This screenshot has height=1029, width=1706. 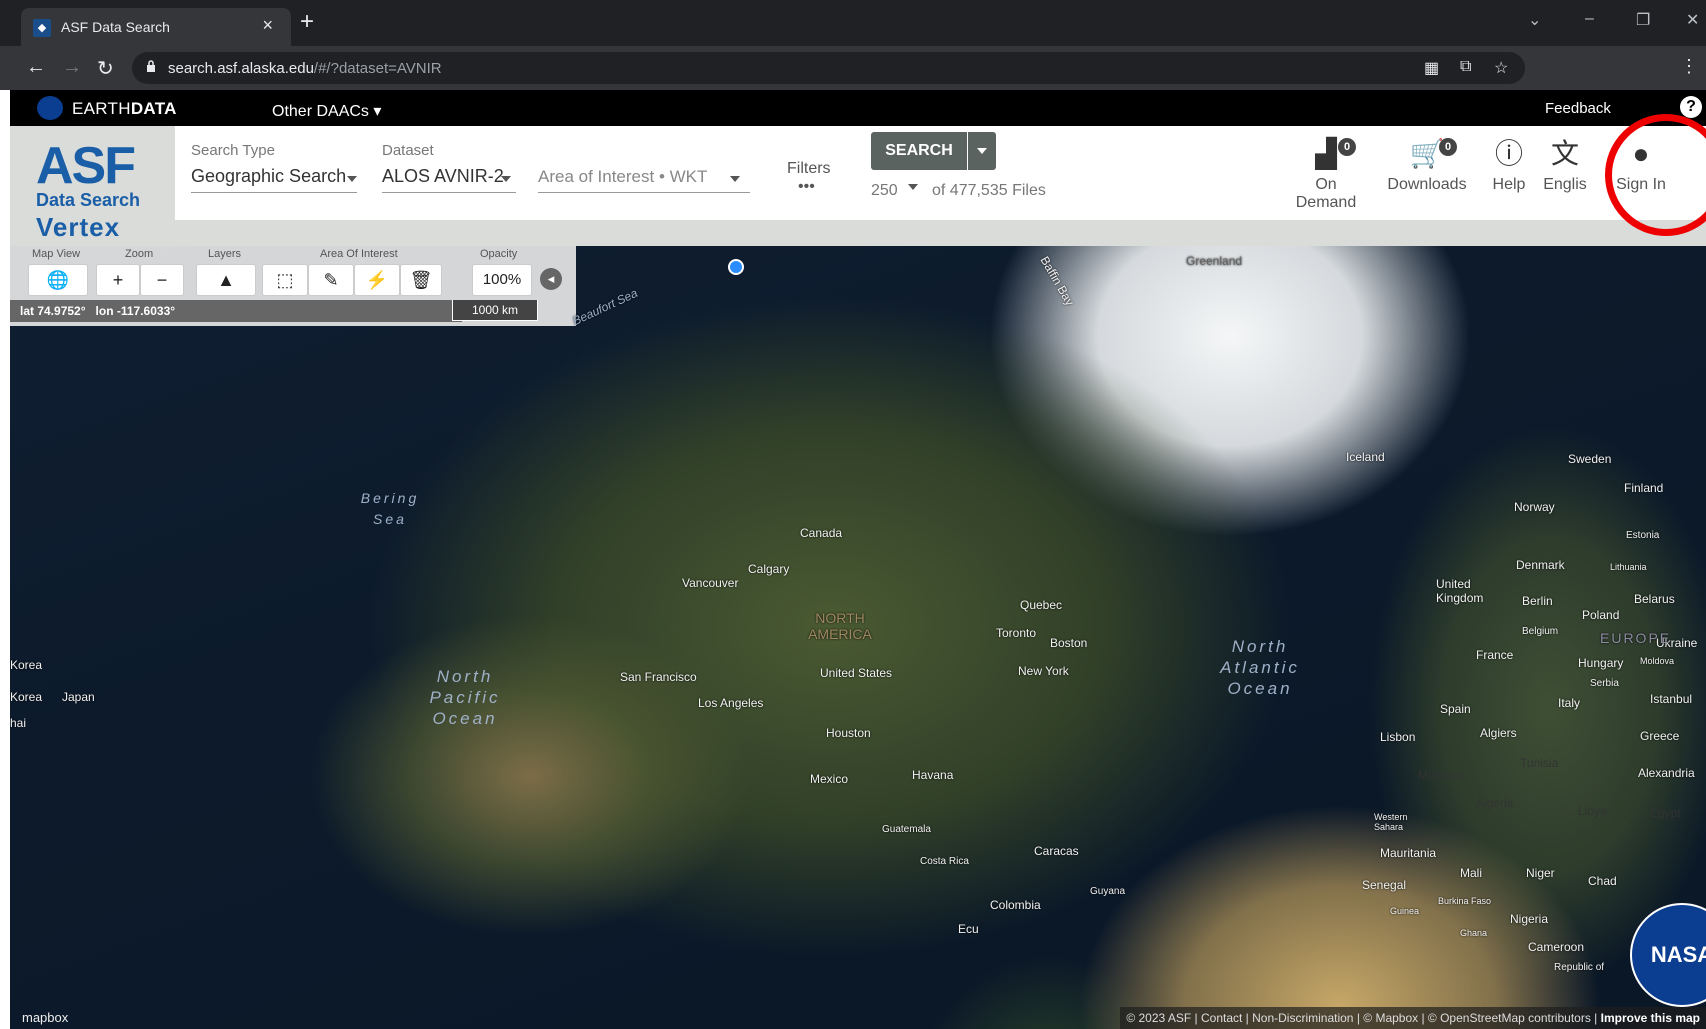 What do you see at coordinates (1592, 811) in the screenshot?
I see `map-label-libya: Libya` at bounding box center [1592, 811].